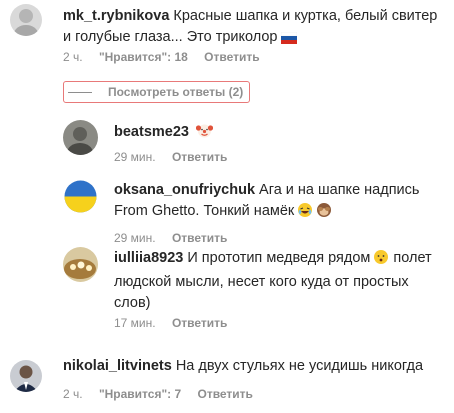 This screenshot has height=413, width=454. What do you see at coordinates (140, 394) in the screenshot?
I see `likes-count: "Нравится": 7` at bounding box center [140, 394].